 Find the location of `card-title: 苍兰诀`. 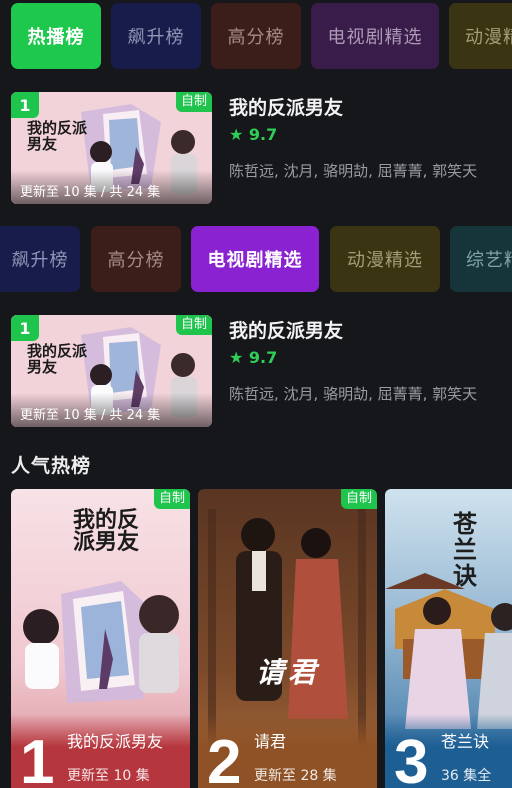

card-title: 苍兰诀 is located at coordinates (465, 740).